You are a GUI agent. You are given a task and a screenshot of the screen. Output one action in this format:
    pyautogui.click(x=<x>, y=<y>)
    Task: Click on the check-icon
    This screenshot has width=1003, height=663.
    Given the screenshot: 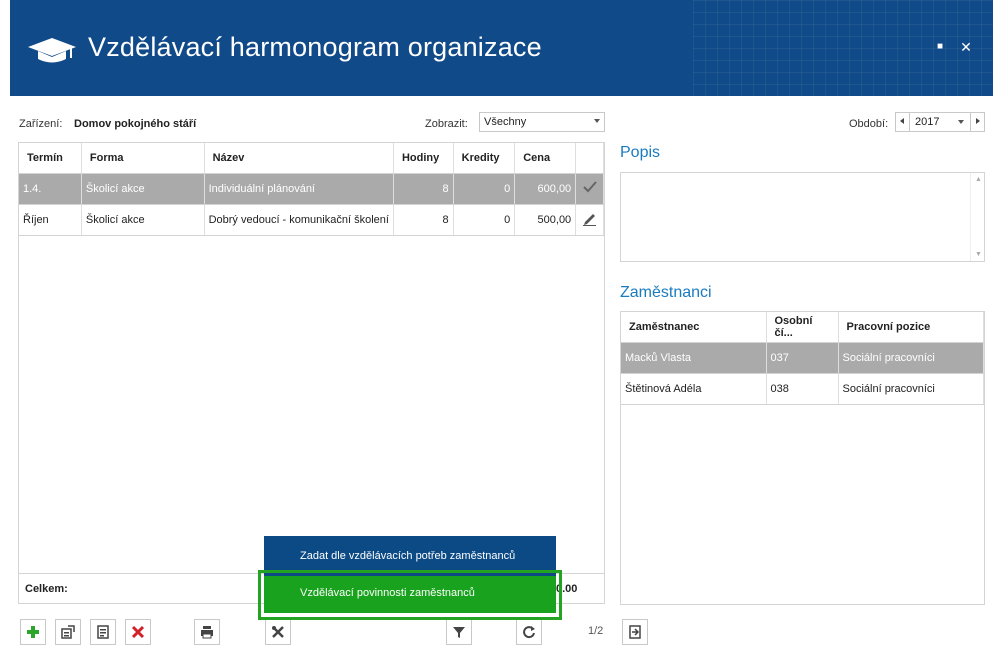 What is the action you would take?
    pyautogui.click(x=589, y=187)
    